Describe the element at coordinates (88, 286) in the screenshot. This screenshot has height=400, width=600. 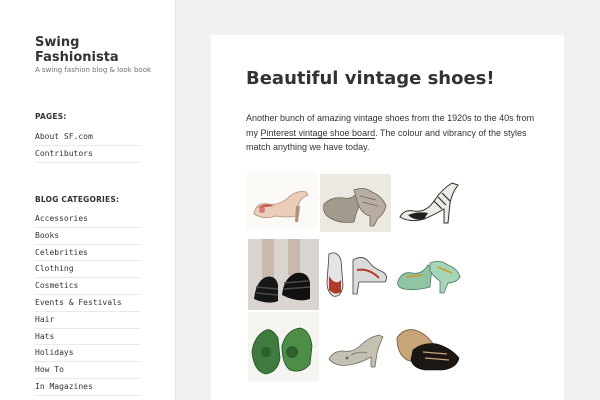
I see `category-link: Cosmetics` at that location.